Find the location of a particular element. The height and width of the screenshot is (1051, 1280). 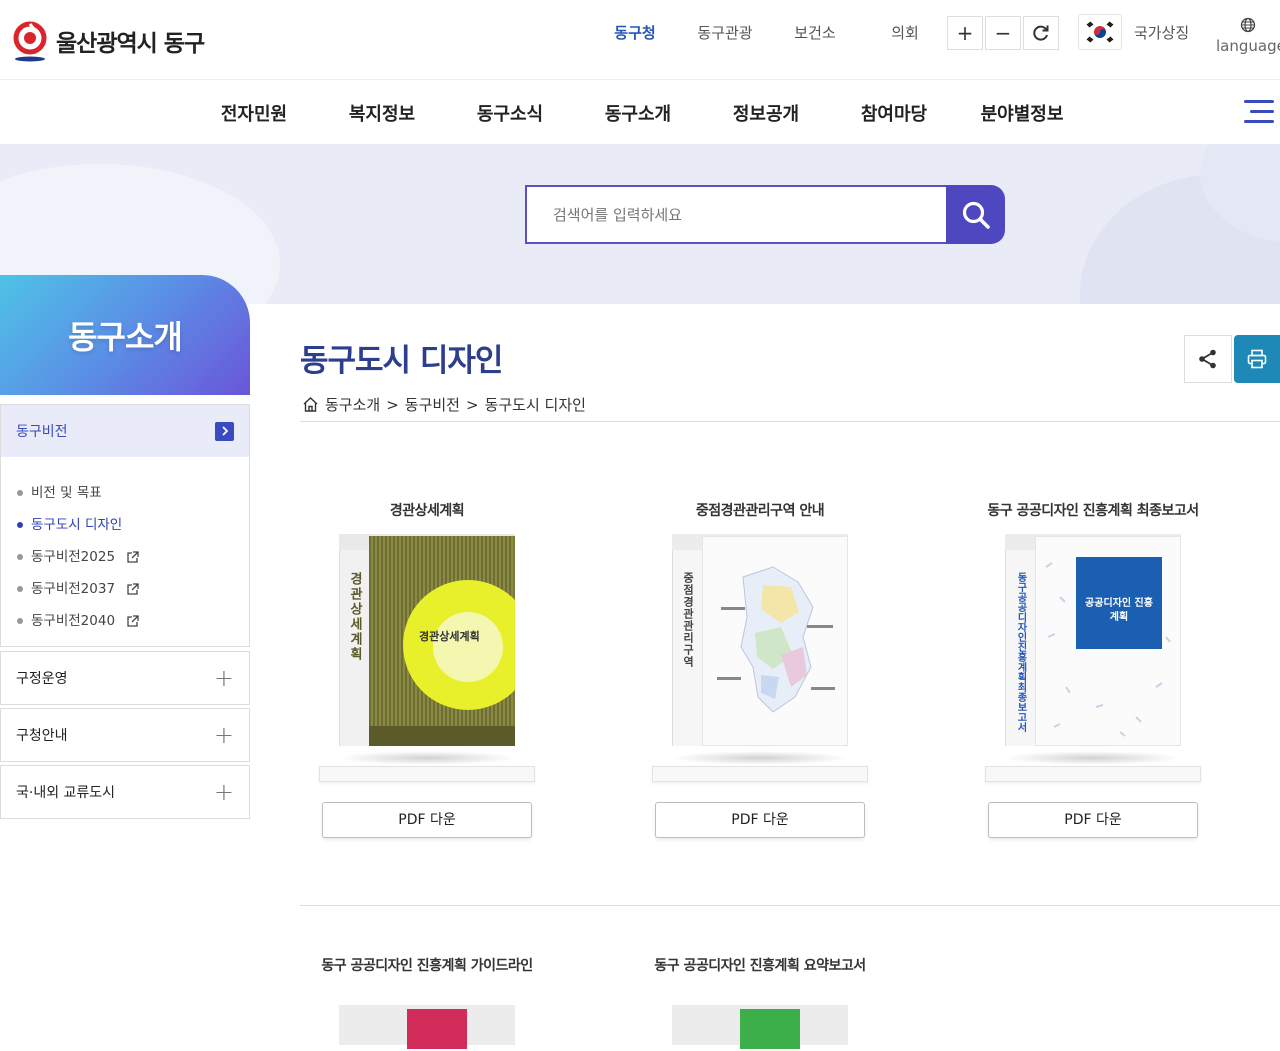

book-spine-text: 동구공공디자인진흥계획최종보고서 is located at coordinates (1020, 652).